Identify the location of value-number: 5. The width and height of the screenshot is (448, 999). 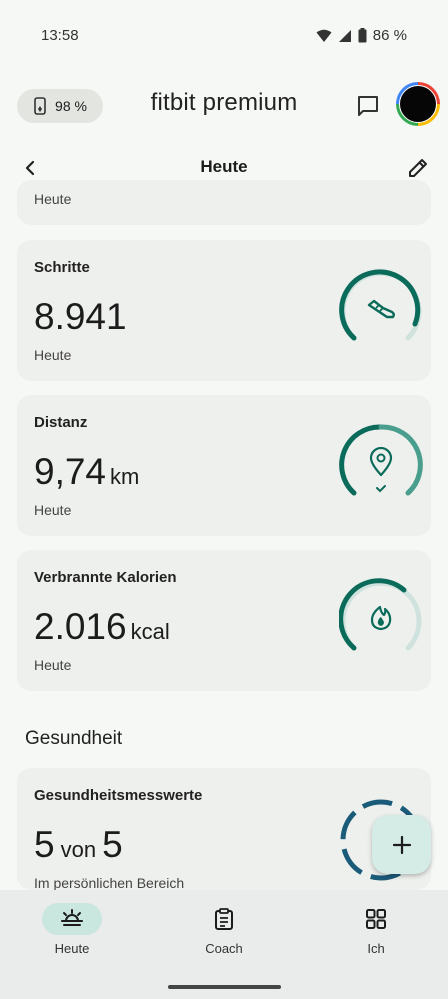
(44, 844).